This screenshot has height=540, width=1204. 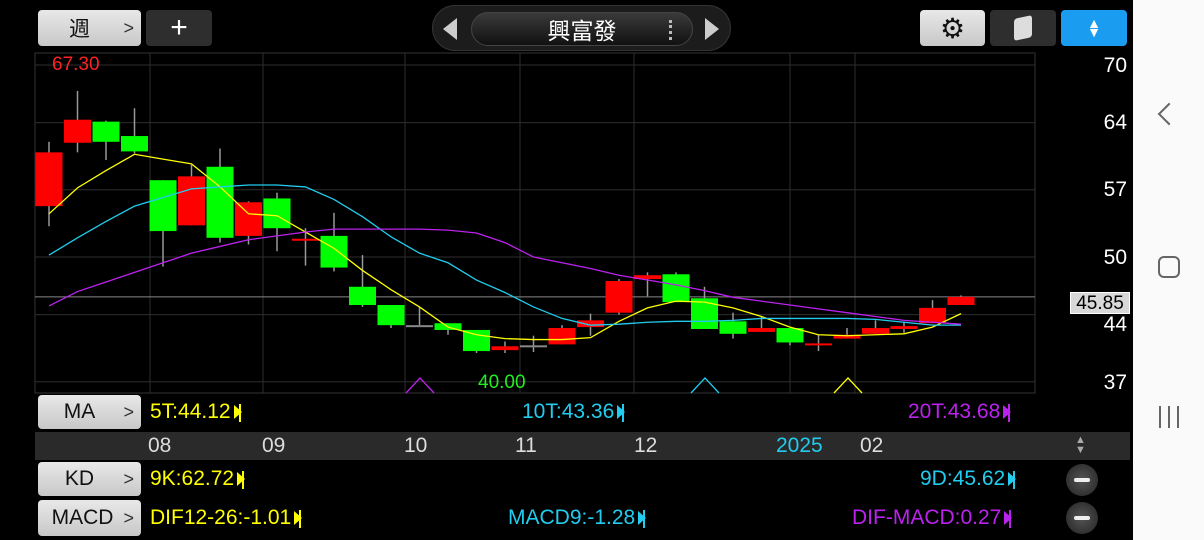 What do you see at coordinates (79, 478) in the screenshot?
I see `kd-button-label: KD` at bounding box center [79, 478].